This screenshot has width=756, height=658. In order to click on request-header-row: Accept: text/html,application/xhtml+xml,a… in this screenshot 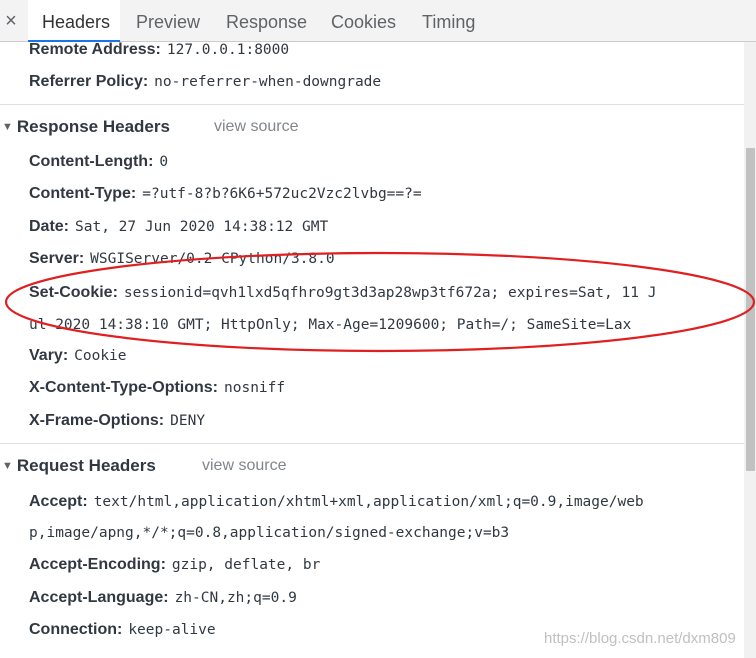, I will do `click(336, 502)`.